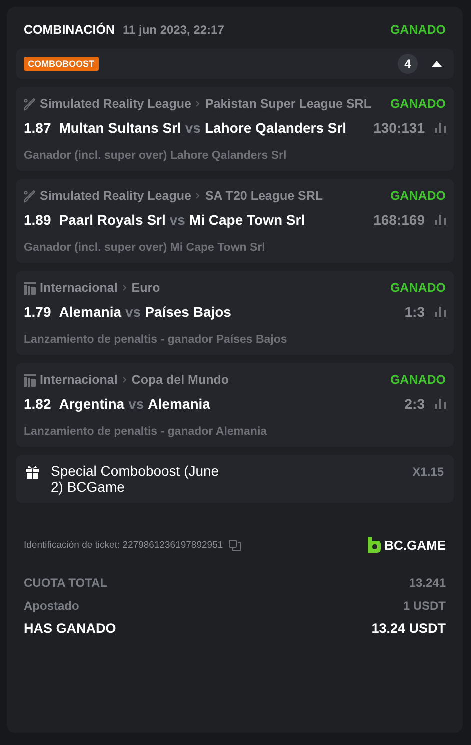 The image size is (471, 745). Describe the element at coordinates (399, 128) in the screenshot. I see `score: 130:131` at that location.